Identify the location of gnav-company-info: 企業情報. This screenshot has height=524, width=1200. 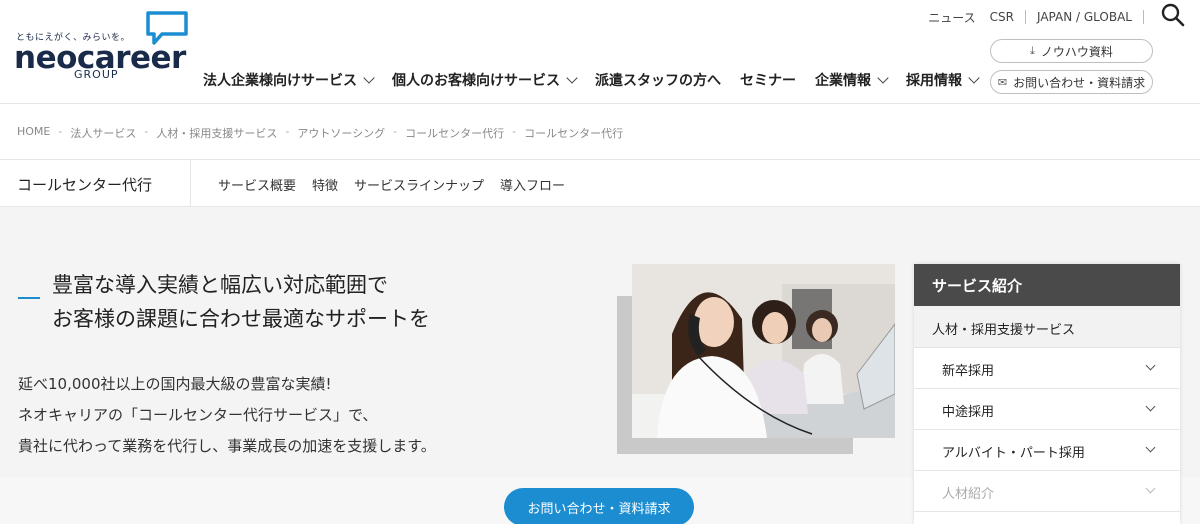
(852, 80).